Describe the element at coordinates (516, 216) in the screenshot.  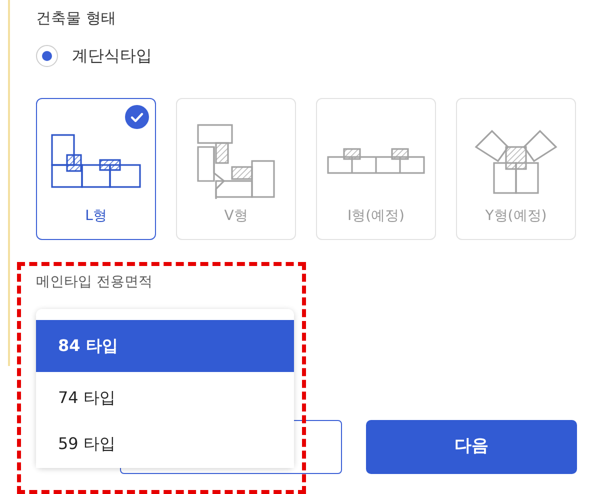
I see `card-label: Y형(예정)` at that location.